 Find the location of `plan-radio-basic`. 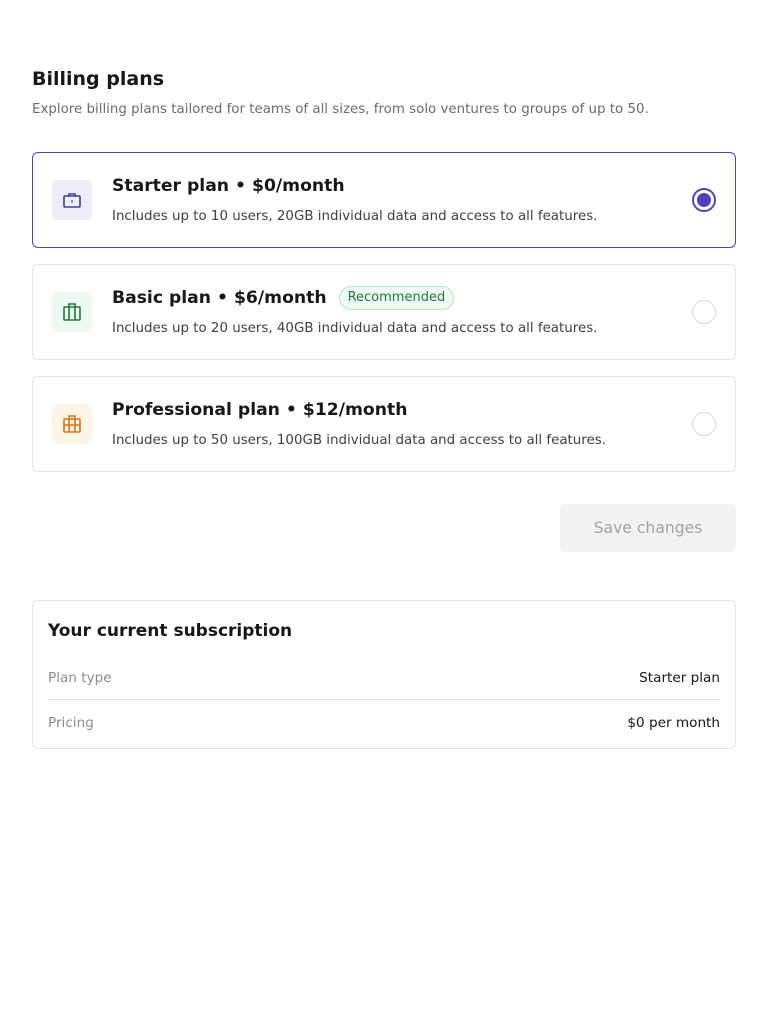

plan-radio-basic is located at coordinates (704, 312).